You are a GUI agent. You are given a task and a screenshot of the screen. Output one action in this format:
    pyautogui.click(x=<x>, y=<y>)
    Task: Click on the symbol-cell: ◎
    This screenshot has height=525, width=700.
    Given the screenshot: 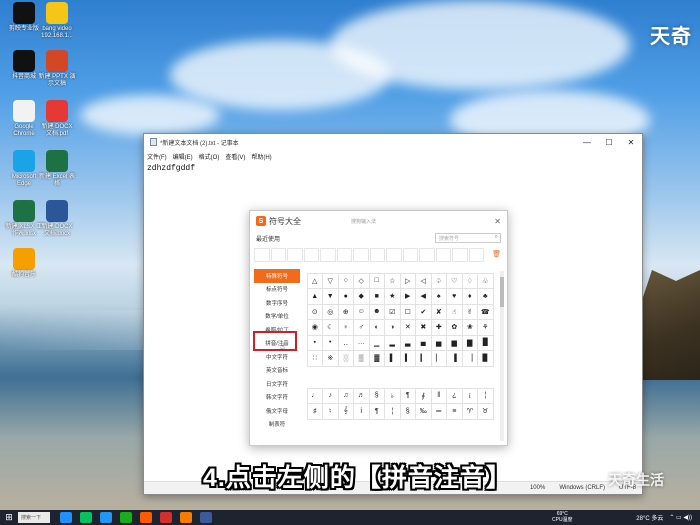 What is the action you would take?
    pyautogui.click(x=330, y=311)
    